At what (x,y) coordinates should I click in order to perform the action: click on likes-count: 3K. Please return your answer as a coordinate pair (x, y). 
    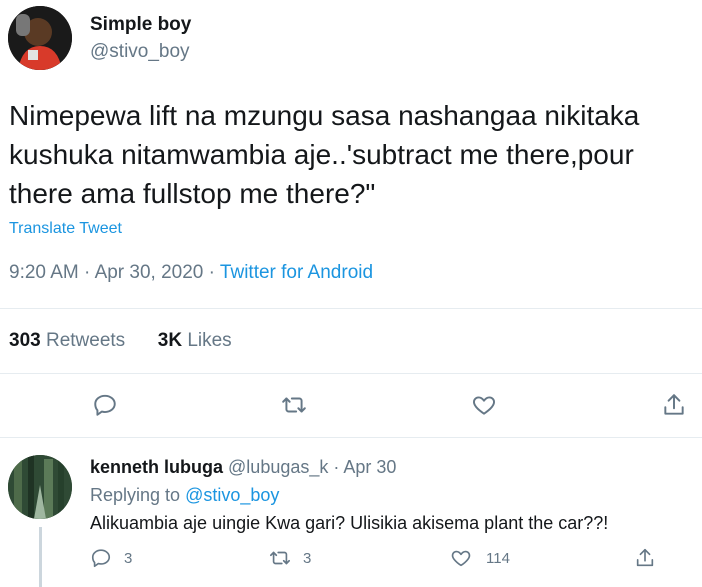
    Looking at the image, I should click on (170, 340).